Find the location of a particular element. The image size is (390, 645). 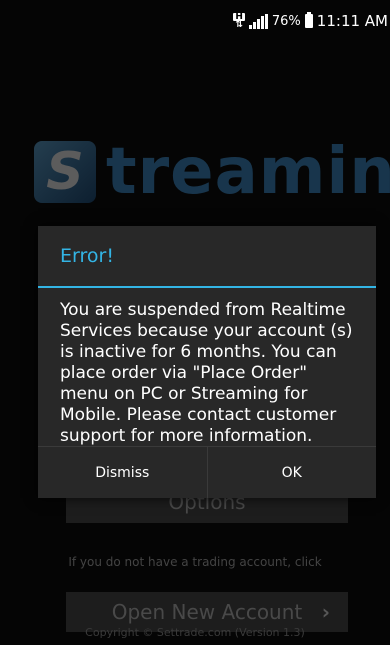

logo-mark-icon: S is located at coordinates (65, 172).